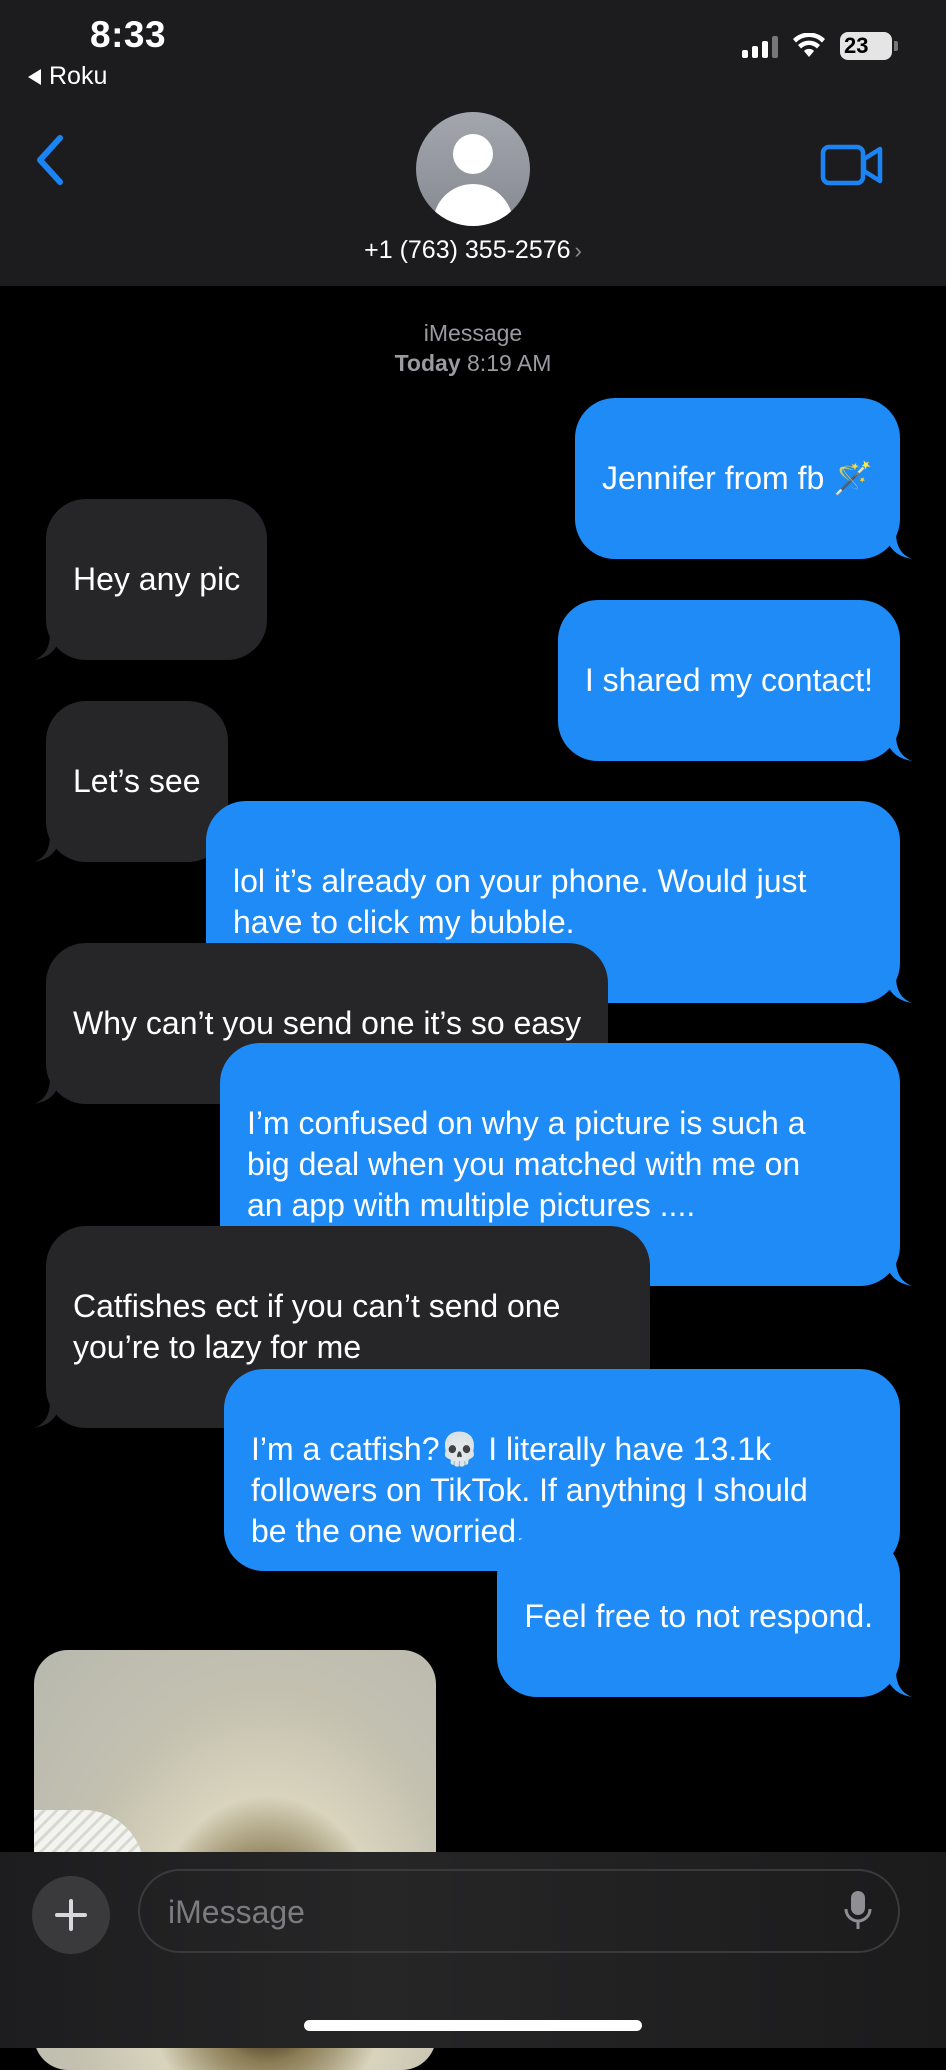 This screenshot has height=2070, width=946. Describe the element at coordinates (578, 250) in the screenshot. I see `chevron-right-icon: ›` at that location.